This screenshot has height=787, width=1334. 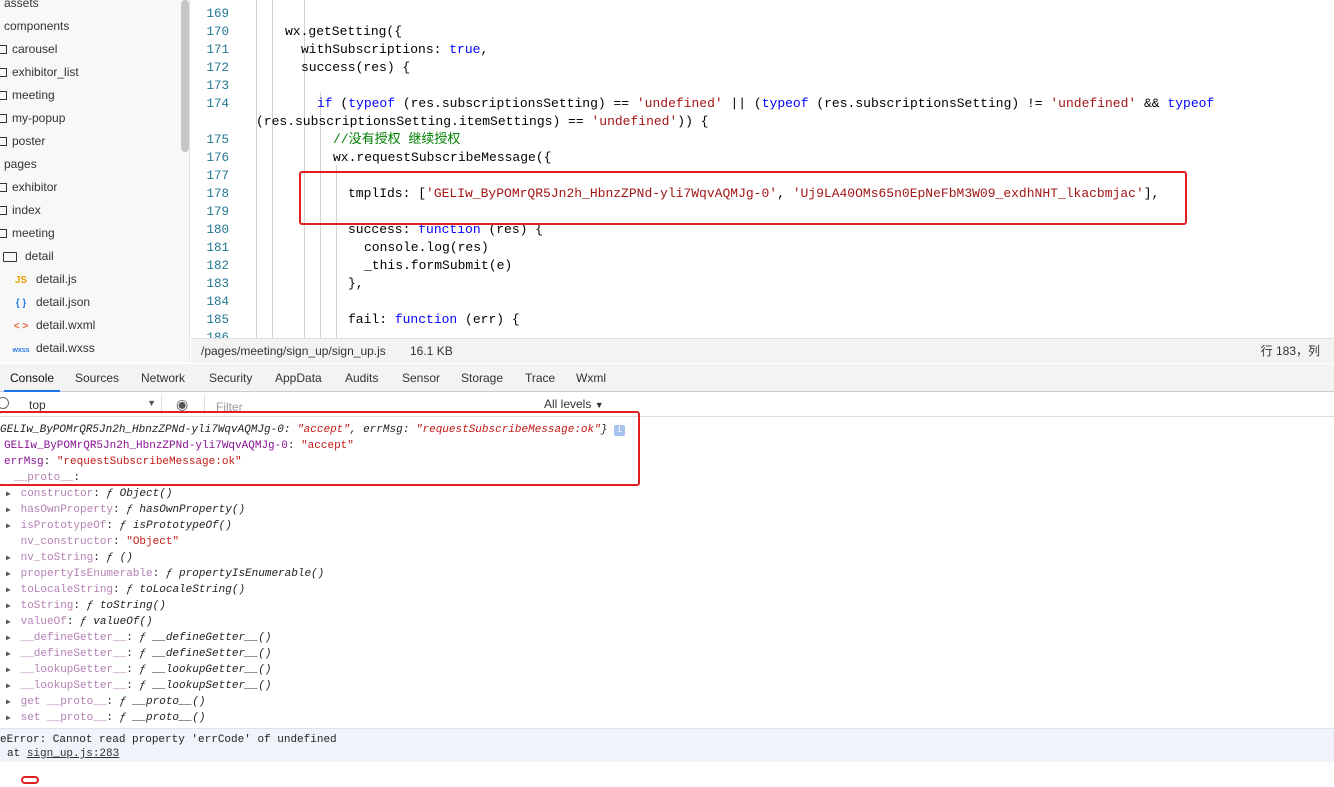 What do you see at coordinates (21, 326) in the screenshot?
I see `wxml-icon: < >` at bounding box center [21, 326].